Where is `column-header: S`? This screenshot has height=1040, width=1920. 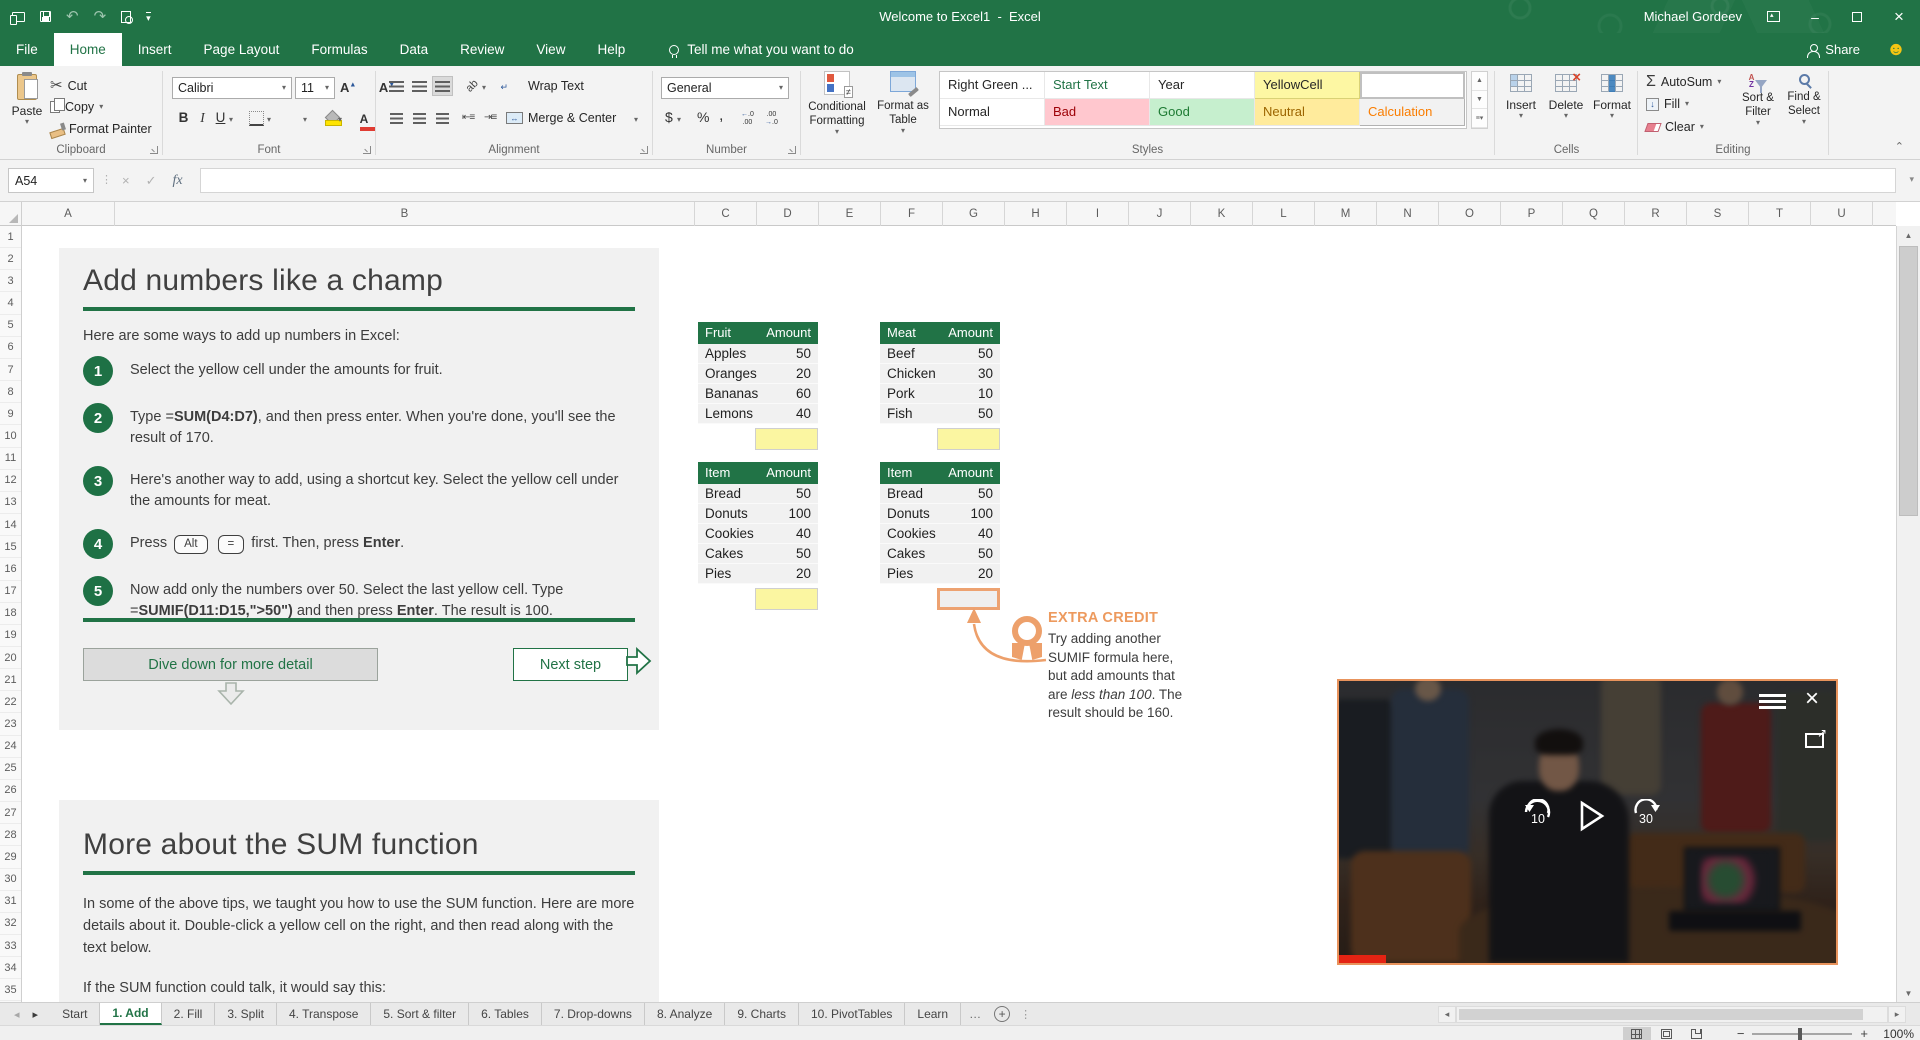 column-header: S is located at coordinates (1718, 214).